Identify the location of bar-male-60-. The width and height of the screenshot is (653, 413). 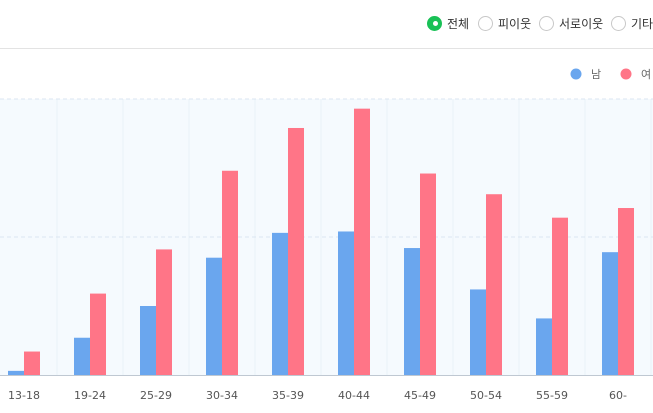
(610, 313).